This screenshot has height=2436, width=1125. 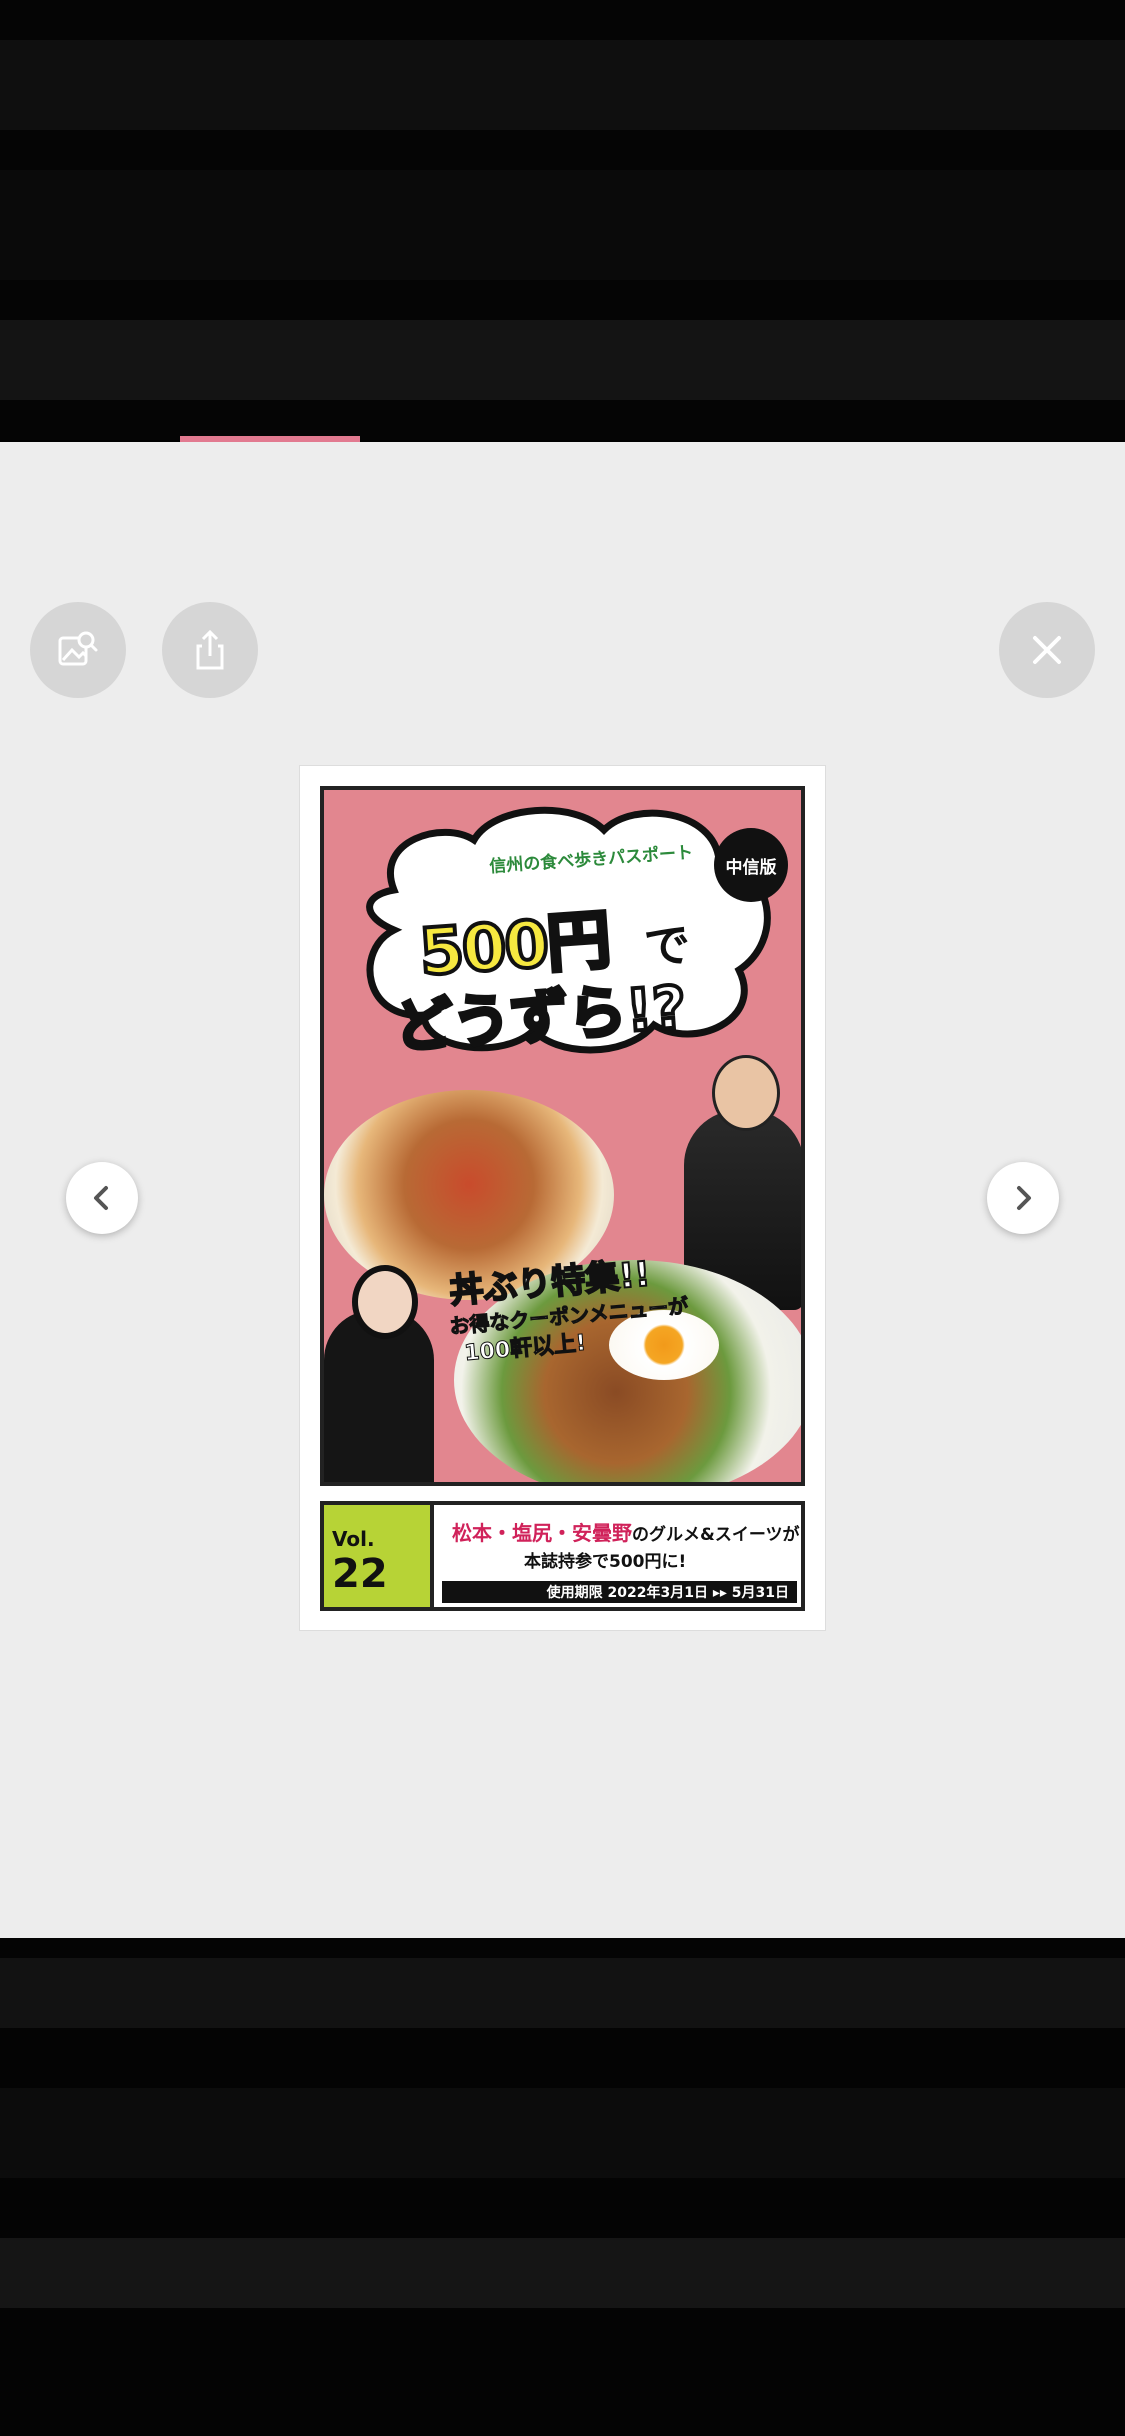 I want to click on share-icon, so click(x=210, y=649).